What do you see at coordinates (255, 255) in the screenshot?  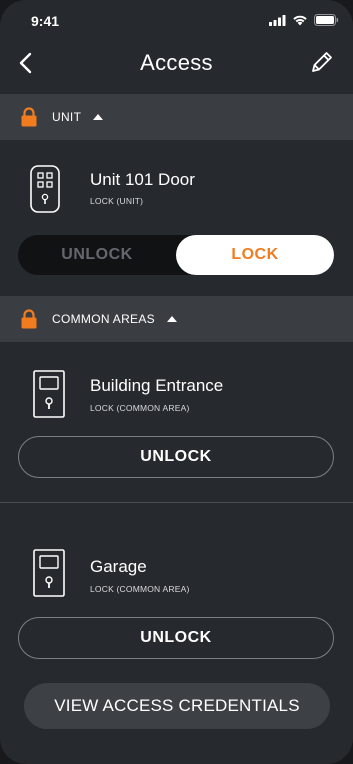 I see `lock-option-selected: LOCK` at bounding box center [255, 255].